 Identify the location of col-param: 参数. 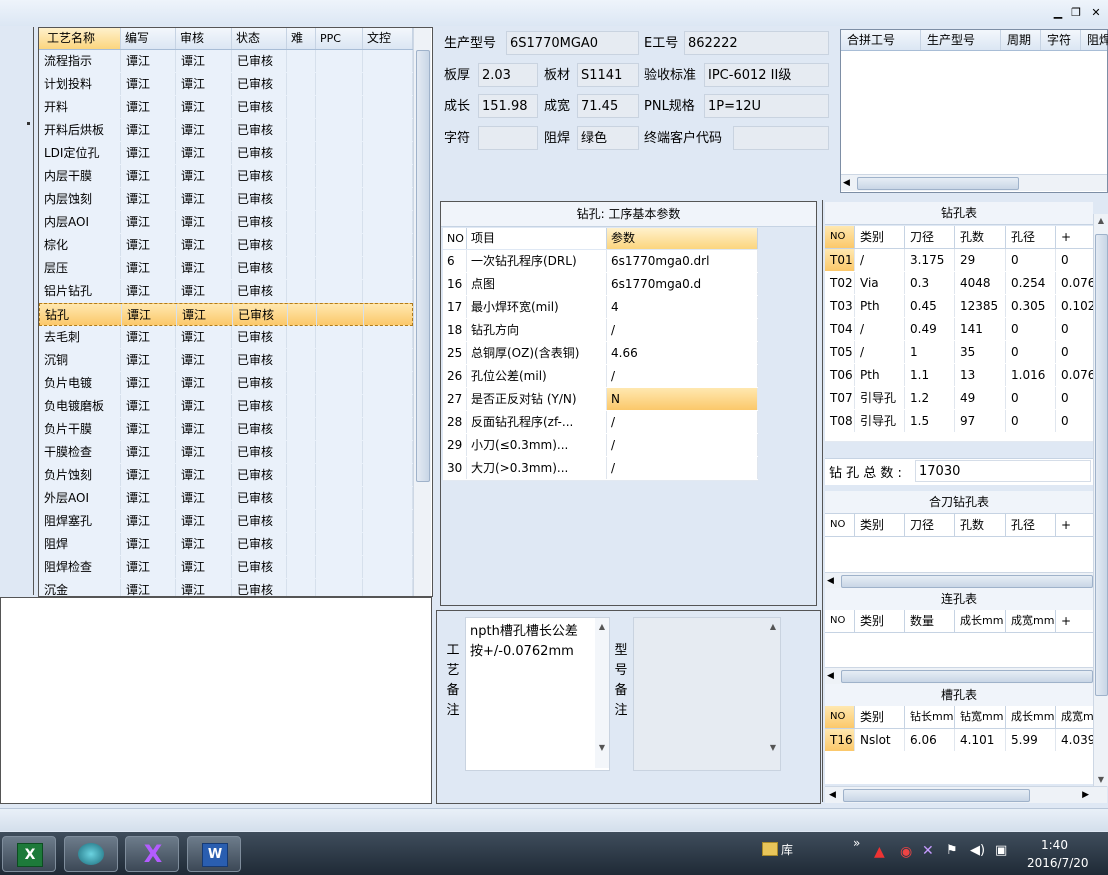
(682, 238).